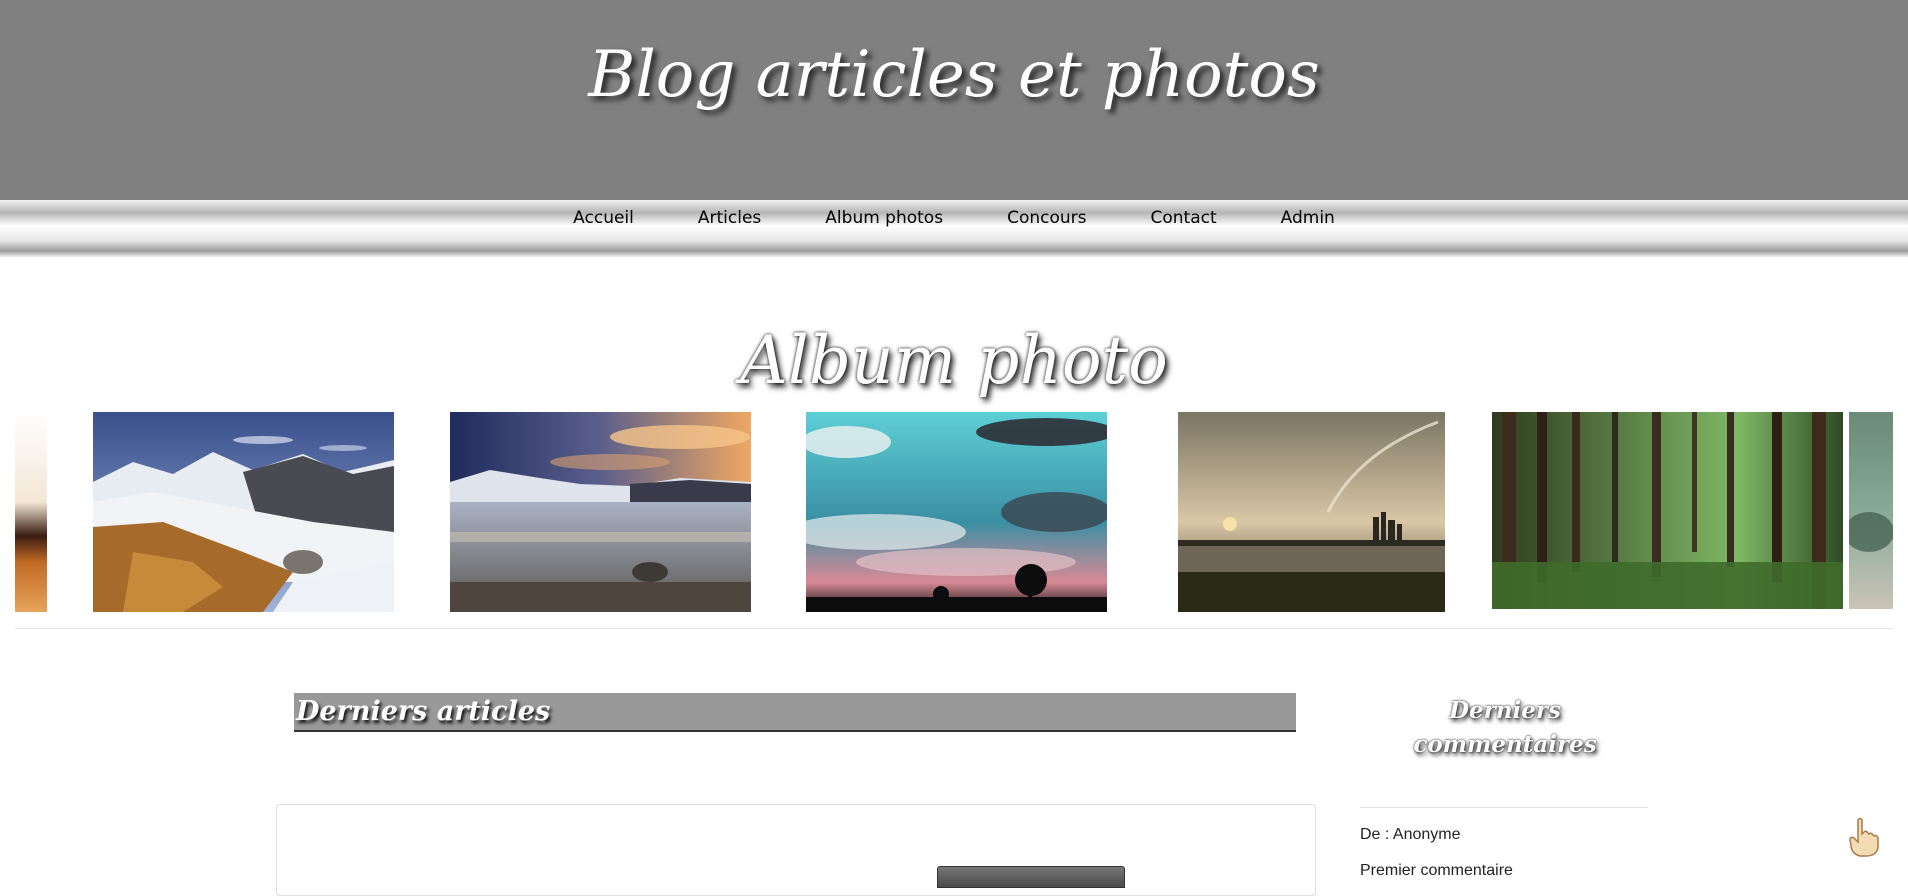  What do you see at coordinates (1505, 727) in the screenshot?
I see `sidebar-title: Derniers commentaires` at bounding box center [1505, 727].